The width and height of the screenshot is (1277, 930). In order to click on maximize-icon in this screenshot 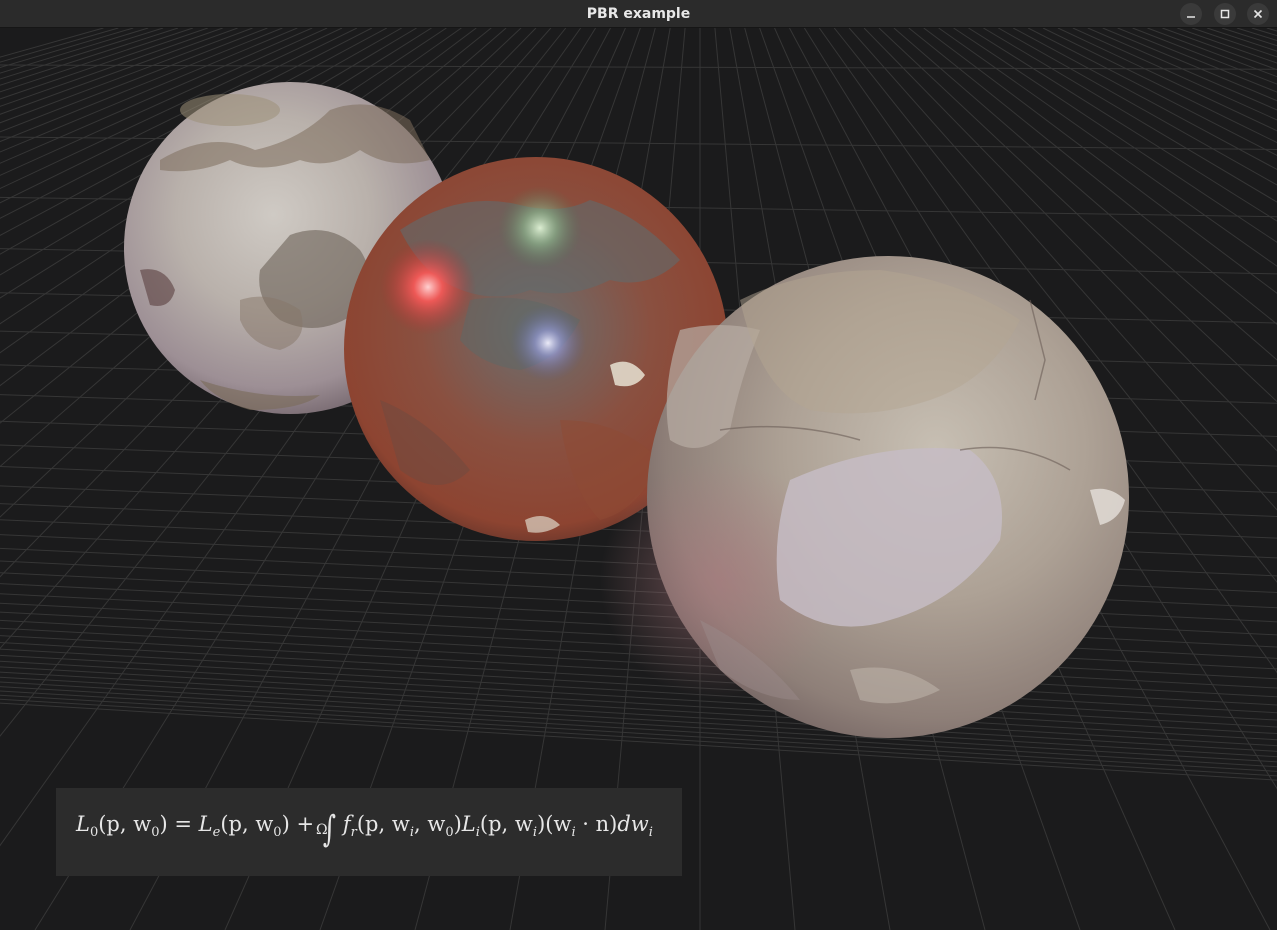, I will do `click(1225, 14)`.